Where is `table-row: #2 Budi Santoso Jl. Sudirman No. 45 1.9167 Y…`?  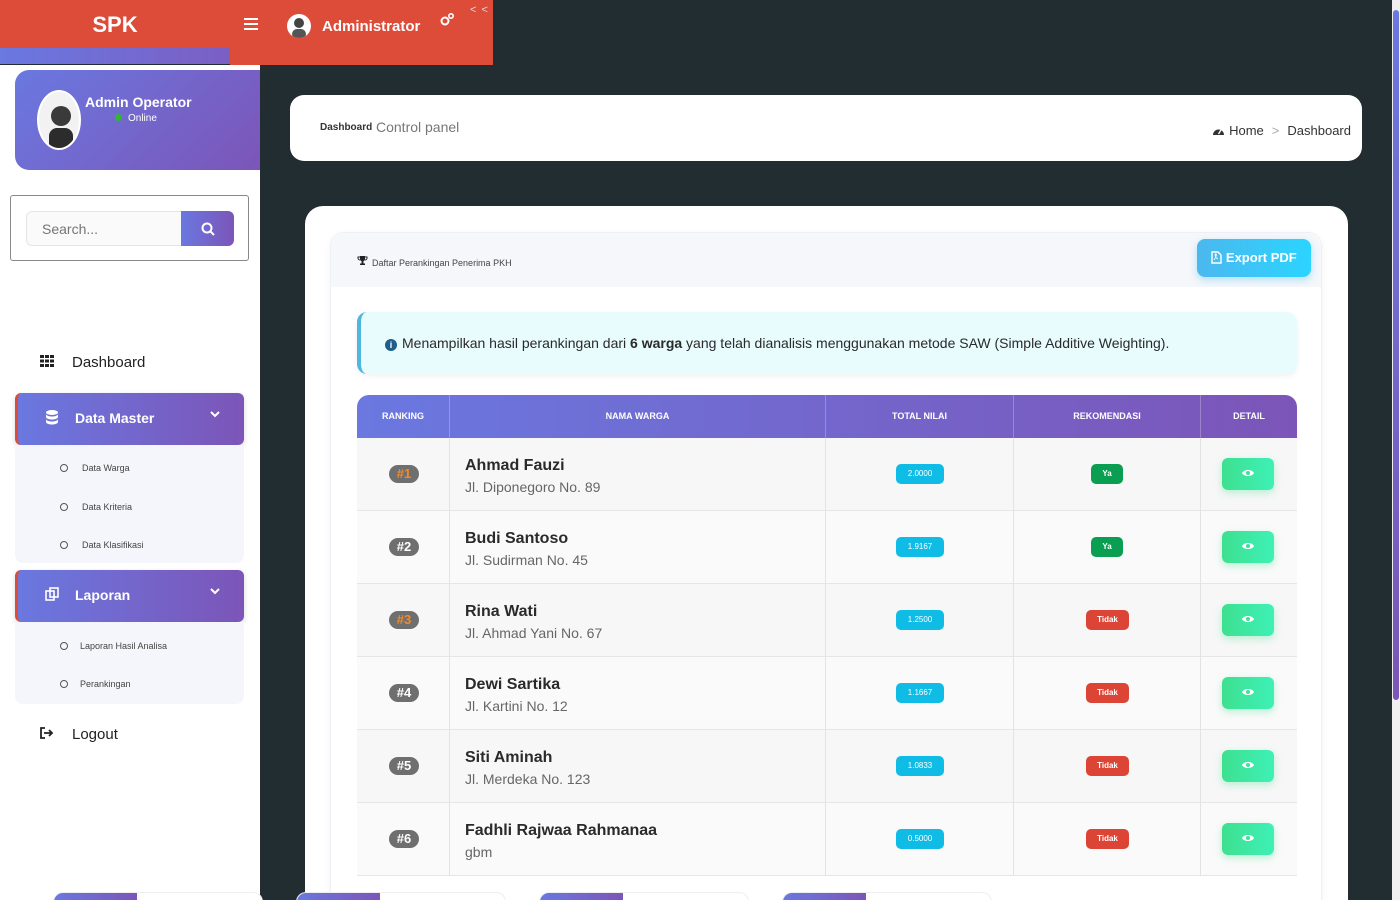 table-row: #2 Budi Santoso Jl. Sudirman No. 45 1.9167 Y… is located at coordinates (827, 547).